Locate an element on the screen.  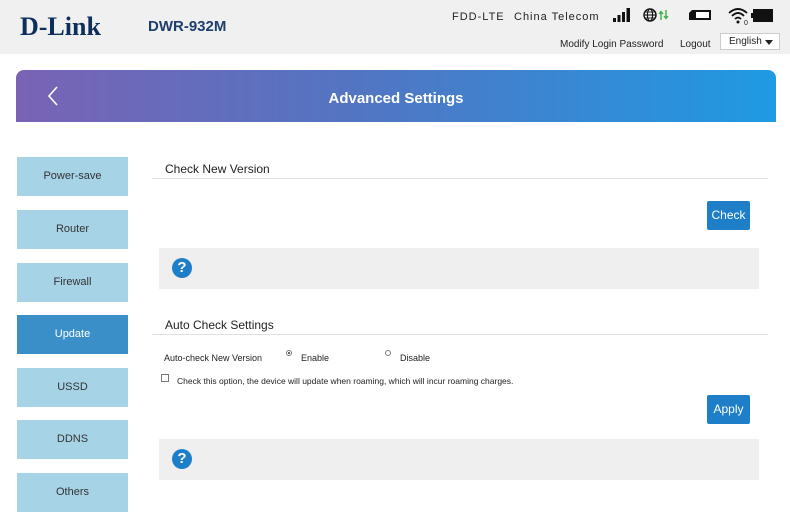
sidebar-item-firewall: Firewall is located at coordinates (72, 282).